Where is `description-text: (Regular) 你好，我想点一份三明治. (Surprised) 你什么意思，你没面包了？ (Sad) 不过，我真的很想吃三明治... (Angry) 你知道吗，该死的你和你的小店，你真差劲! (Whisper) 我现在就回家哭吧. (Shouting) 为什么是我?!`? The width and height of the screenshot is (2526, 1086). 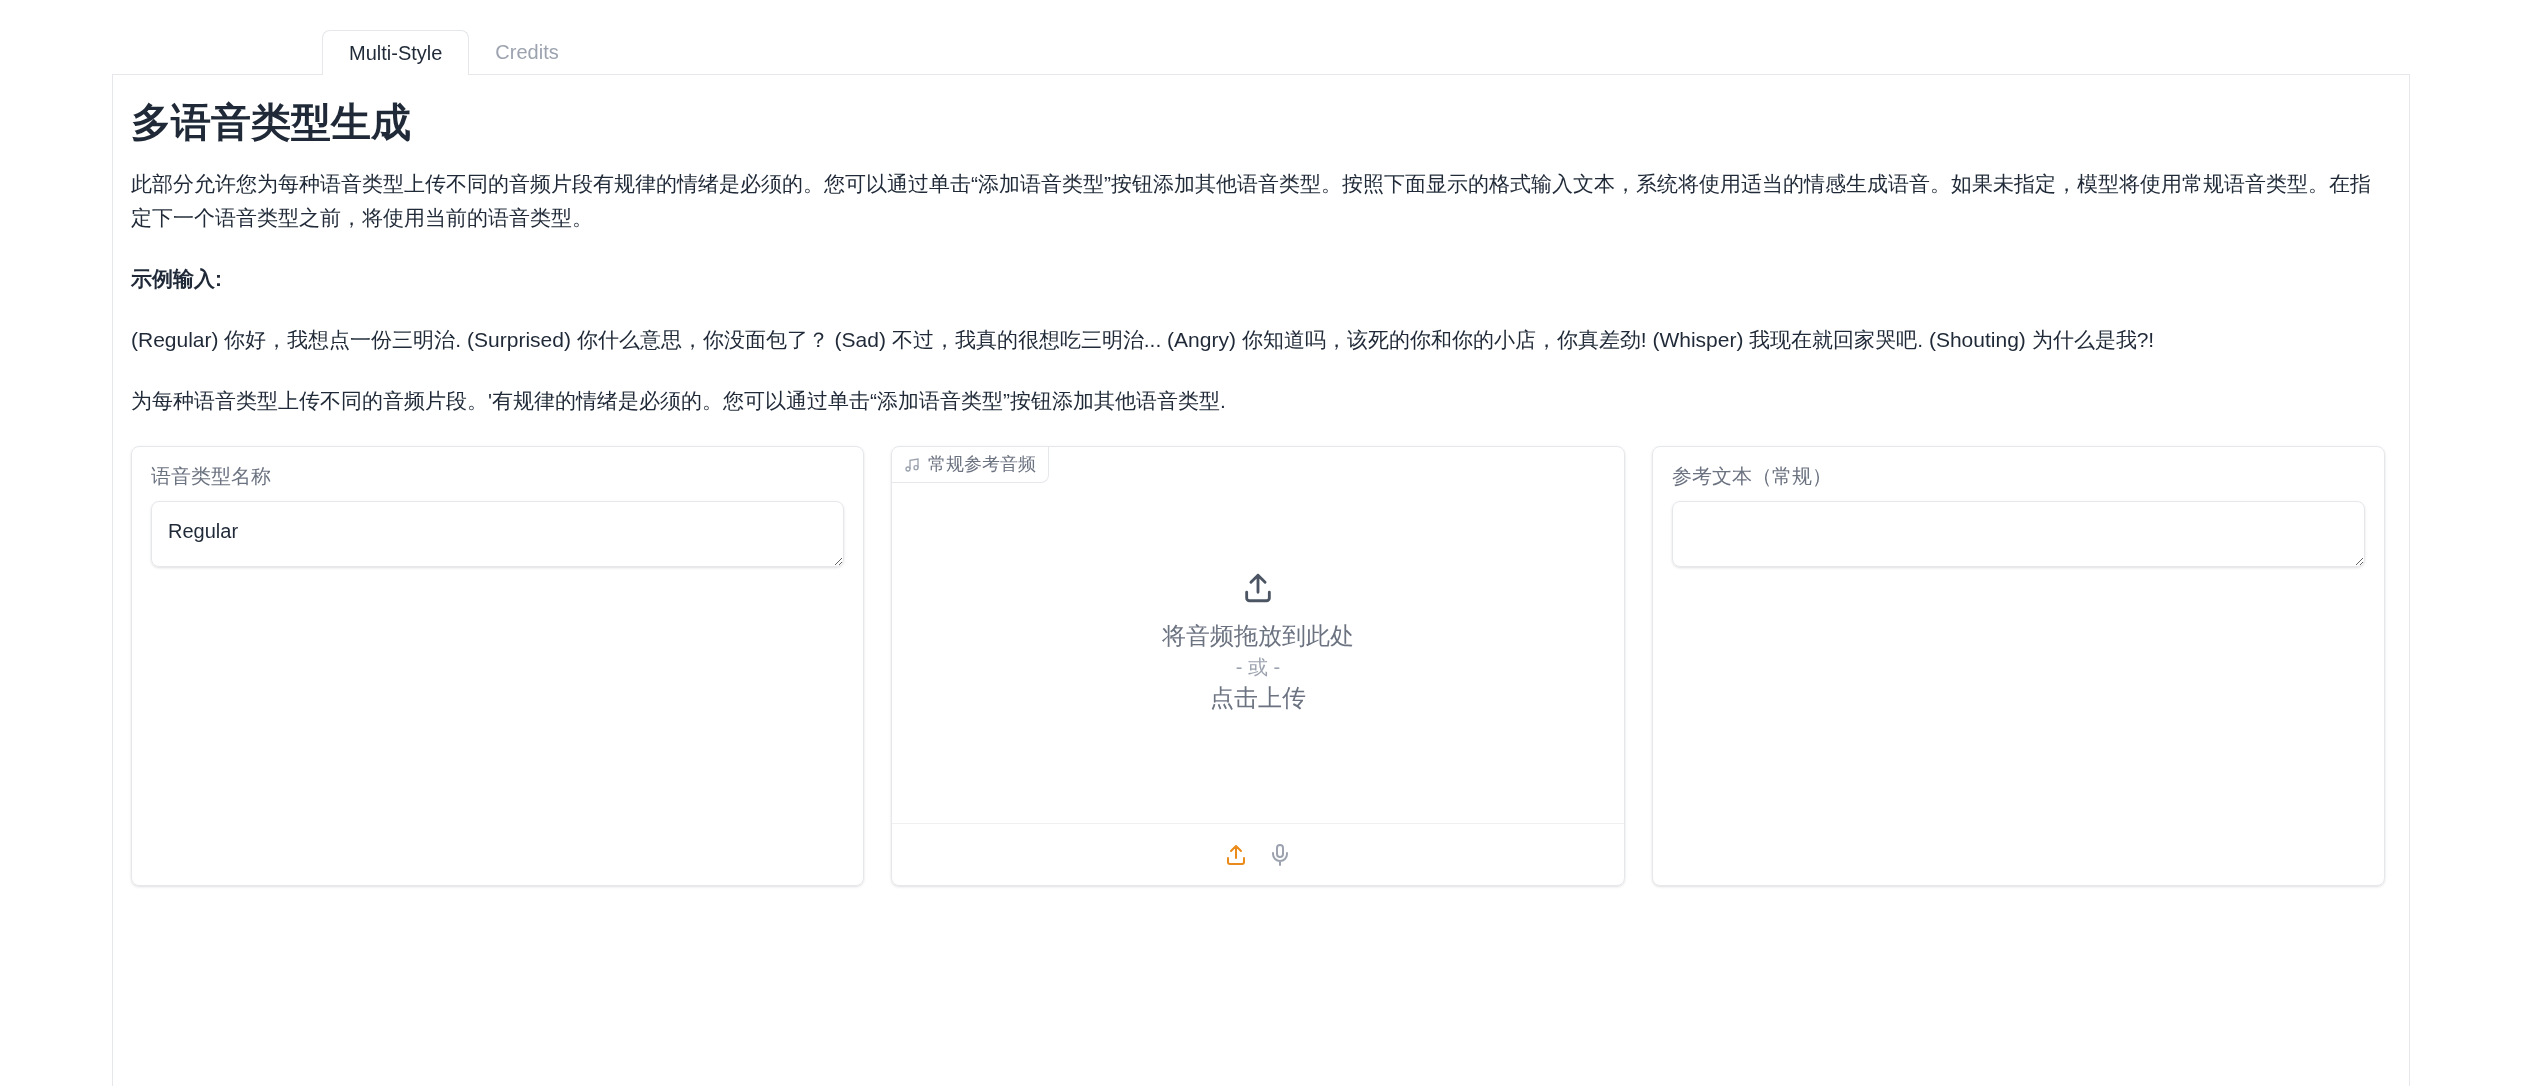
description-text: (Regular) 你好，我想点一份三明治. (Surprised) 你什么意思，你没面包了？ (Sad) 不过，我真的很想吃三明治... (Angry) 你知道吗，该死的你和你的小店，你真差劲! (Whisper) 我现在就回家哭吧. (Shouting) 为什么是我?! is located at coordinates (1143, 340).